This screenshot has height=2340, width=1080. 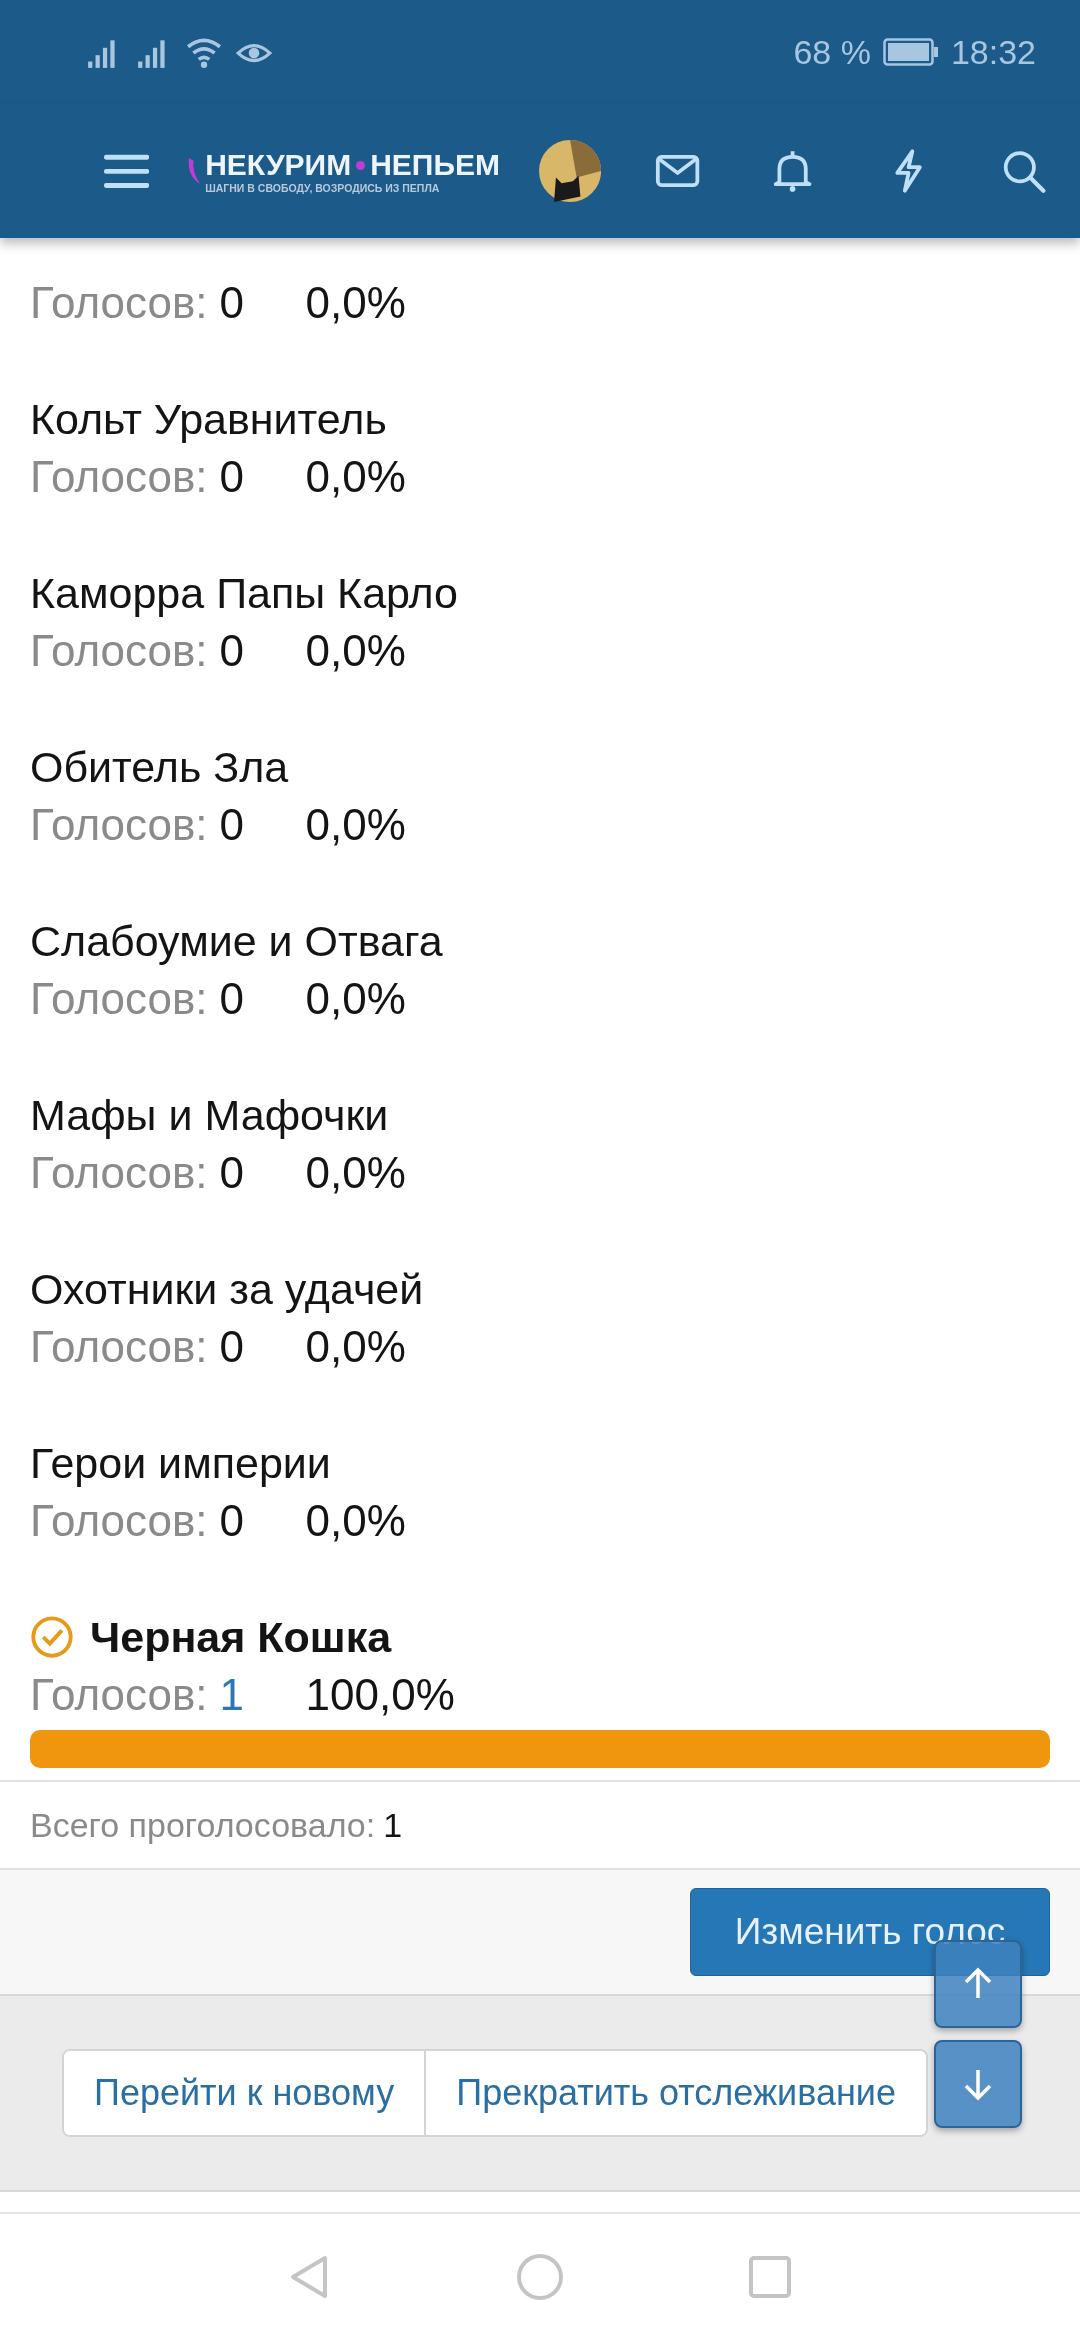 I want to click on option-name: Обитель Зла, so click(x=159, y=767).